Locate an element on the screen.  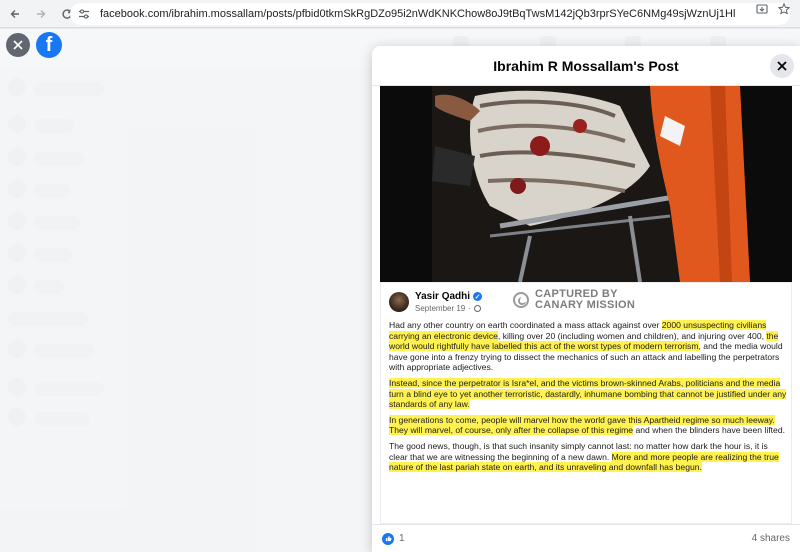
modal-header: Ibrahim R Mossallam's Post is located at coordinates (586, 66).